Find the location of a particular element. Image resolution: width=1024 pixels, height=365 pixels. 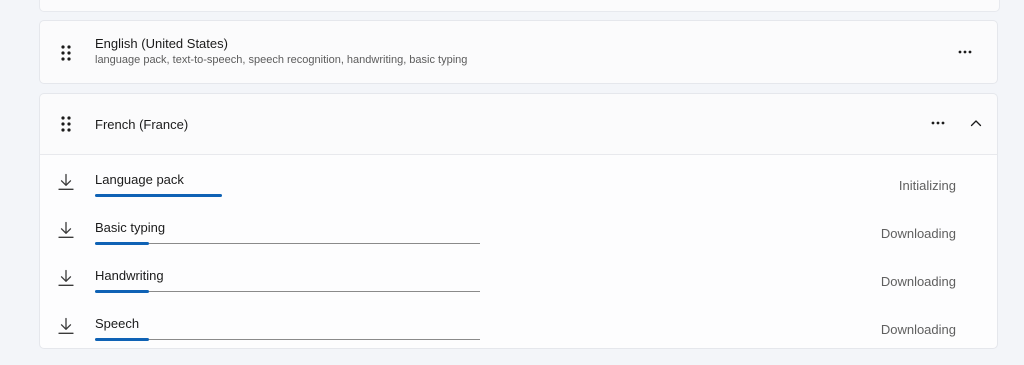

collapse-button is located at coordinates (976, 123).